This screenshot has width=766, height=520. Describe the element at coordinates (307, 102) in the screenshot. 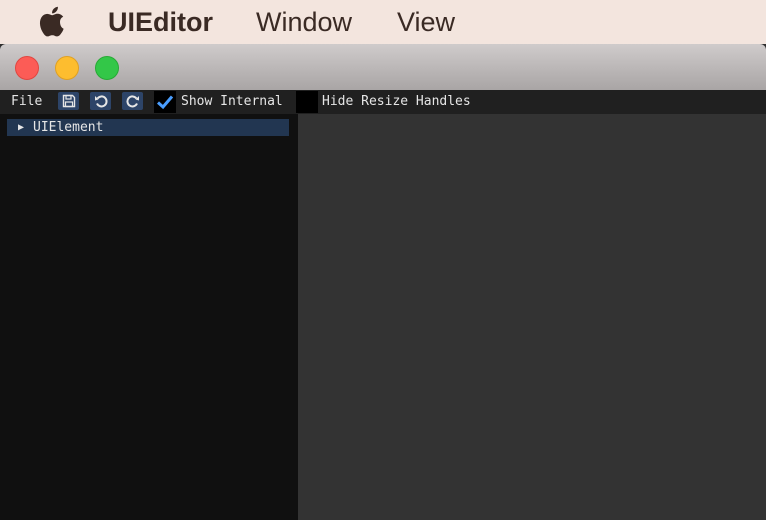

I see `hide-resize-handles-checkbox` at that location.